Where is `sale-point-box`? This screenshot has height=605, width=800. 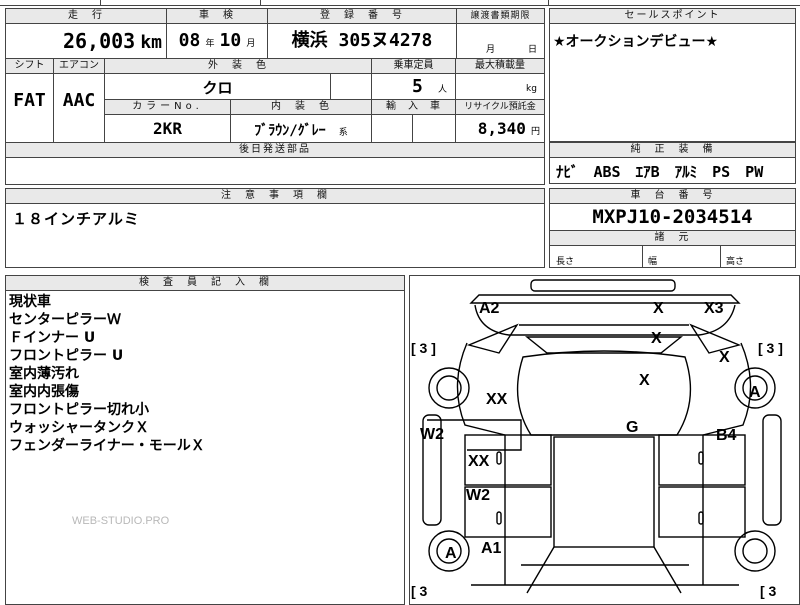
sale-point-box is located at coordinates (672, 75).